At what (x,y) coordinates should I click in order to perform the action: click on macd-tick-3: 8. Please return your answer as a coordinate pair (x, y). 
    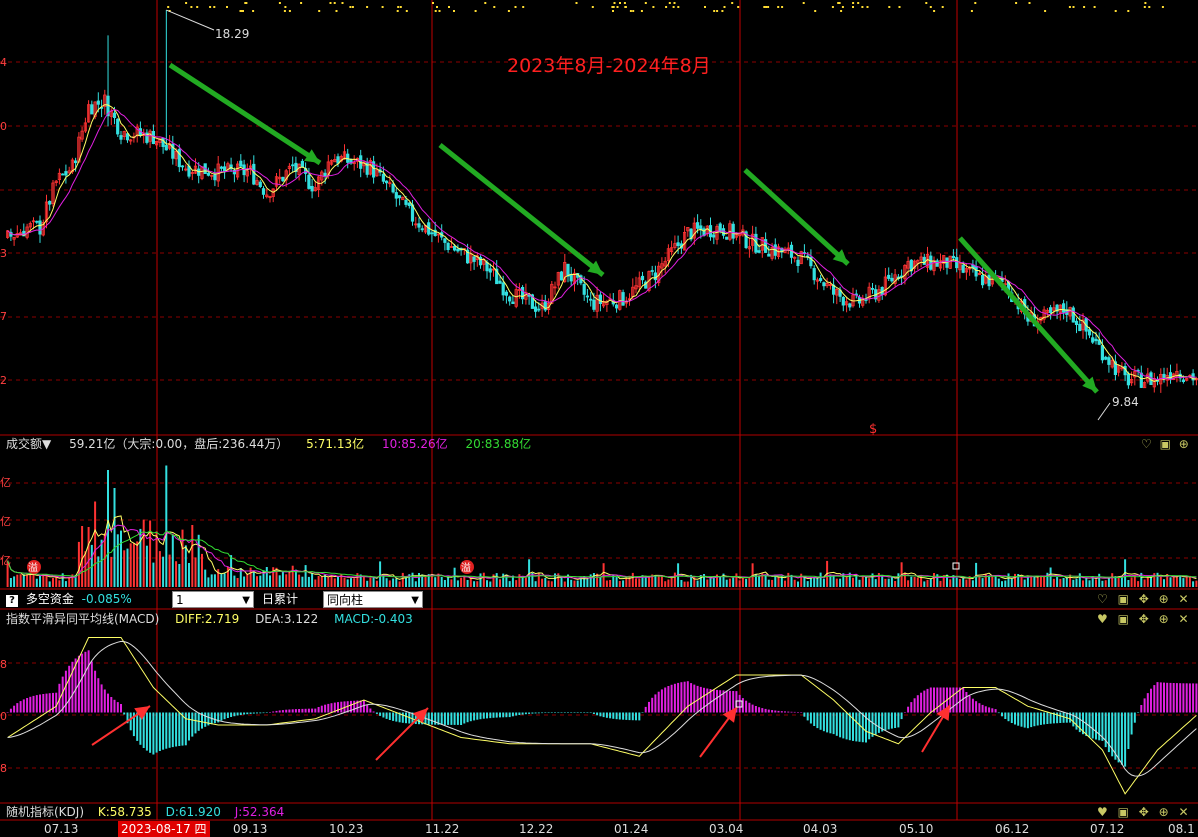
    Looking at the image, I should click on (3, 768).